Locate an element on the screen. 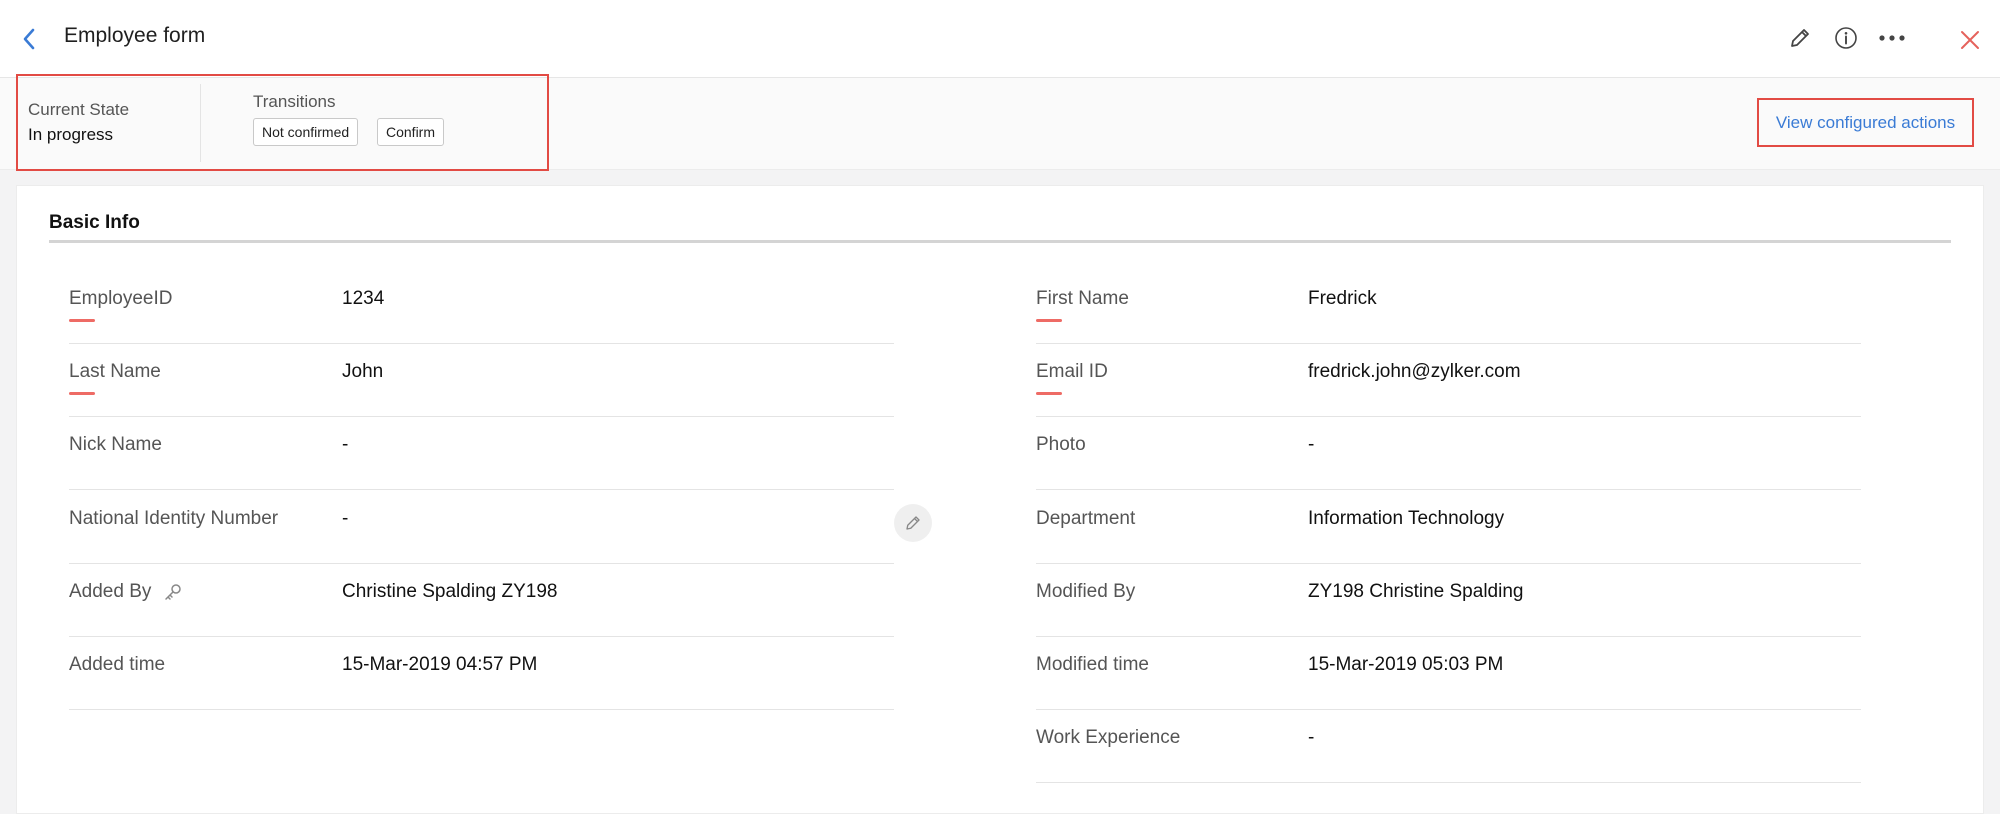 This screenshot has height=814, width=2000. field-department: Department Information Technology is located at coordinates (1448, 527).